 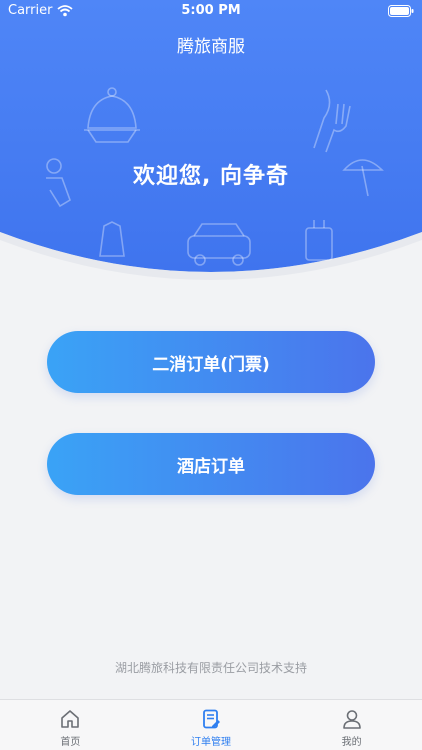 I want to click on hotel-order-label: 酒店订单, so click(x=211, y=466).